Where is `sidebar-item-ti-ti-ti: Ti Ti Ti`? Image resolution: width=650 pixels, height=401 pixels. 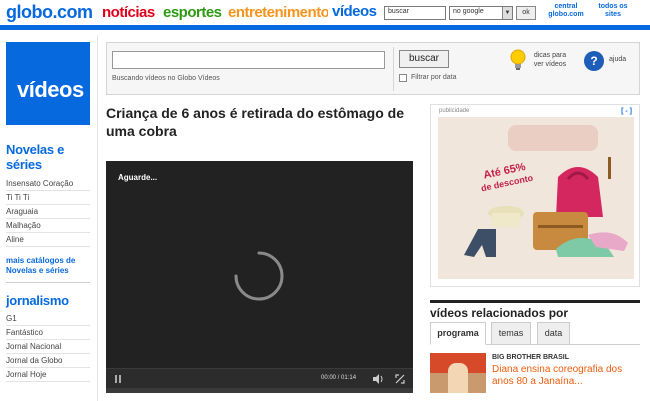
sidebar-item-ti-ti-ti: Ti Ti Ti is located at coordinates (48, 198).